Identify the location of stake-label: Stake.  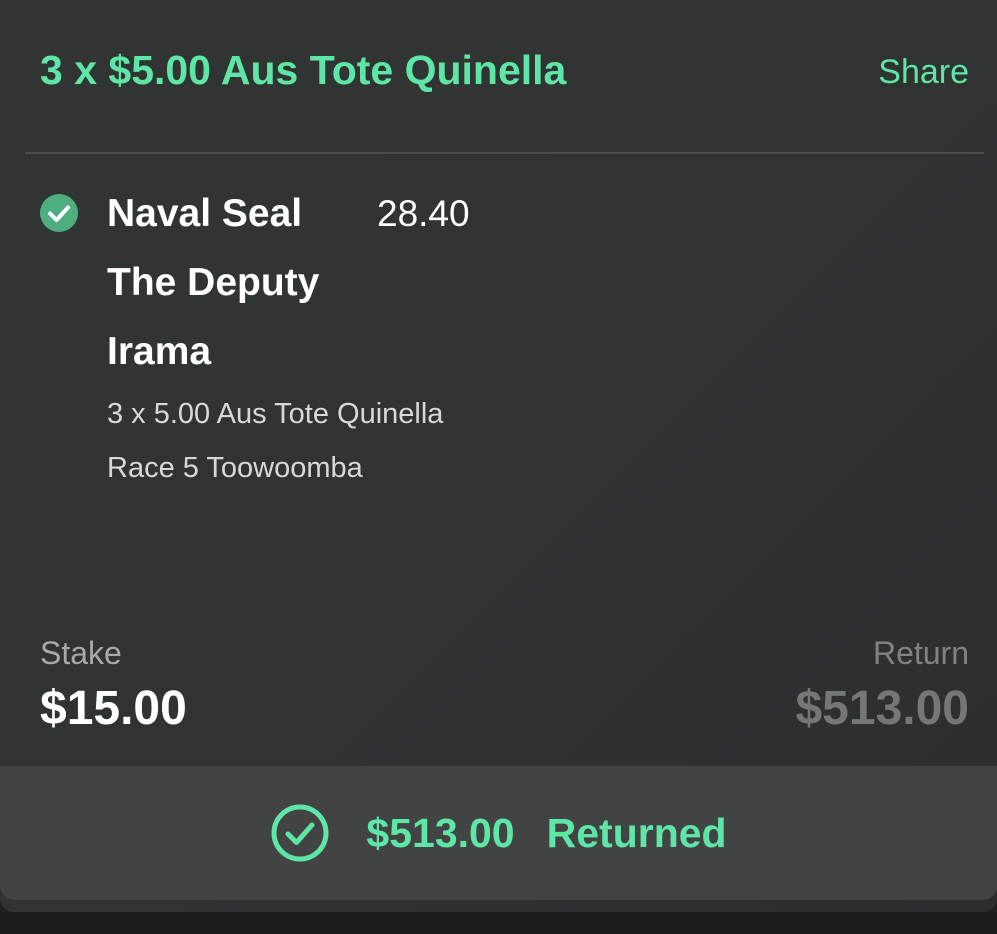
(81, 653).